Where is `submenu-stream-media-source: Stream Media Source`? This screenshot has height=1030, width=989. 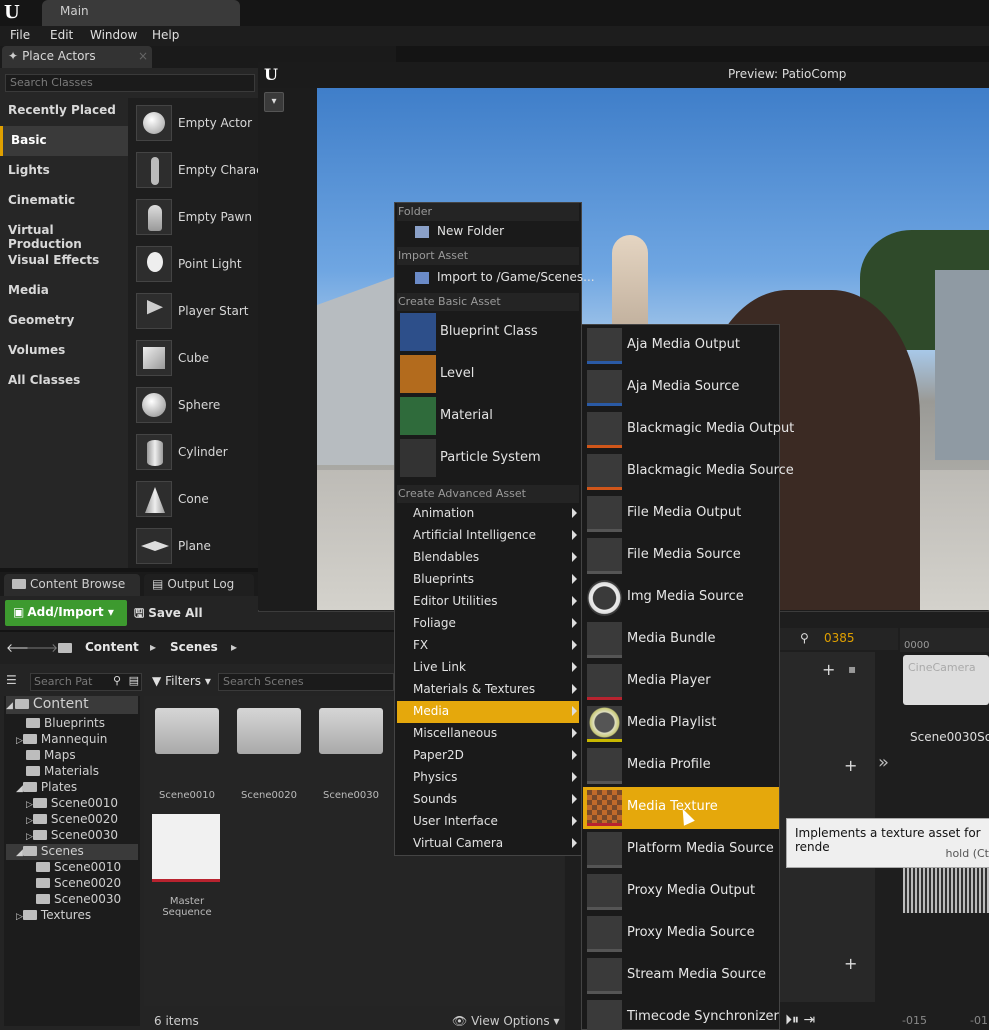 submenu-stream-media-source: Stream Media Source is located at coordinates (681, 976).